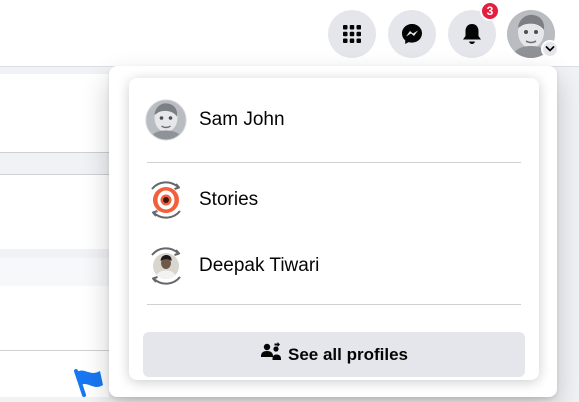 This screenshot has height=402, width=579. Describe the element at coordinates (334, 266) in the screenshot. I see `profile-item-deepak-tiwari: Deepak Tiwari` at that location.